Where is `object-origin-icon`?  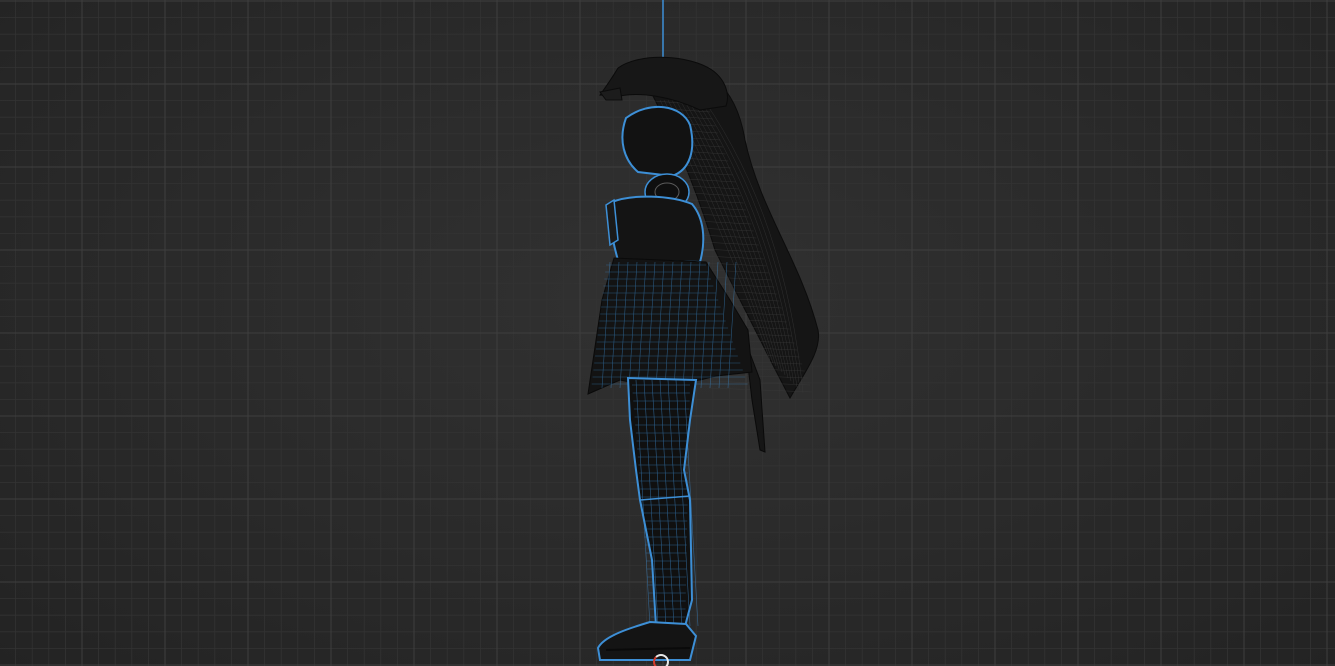 object-origin-icon is located at coordinates (661, 660).